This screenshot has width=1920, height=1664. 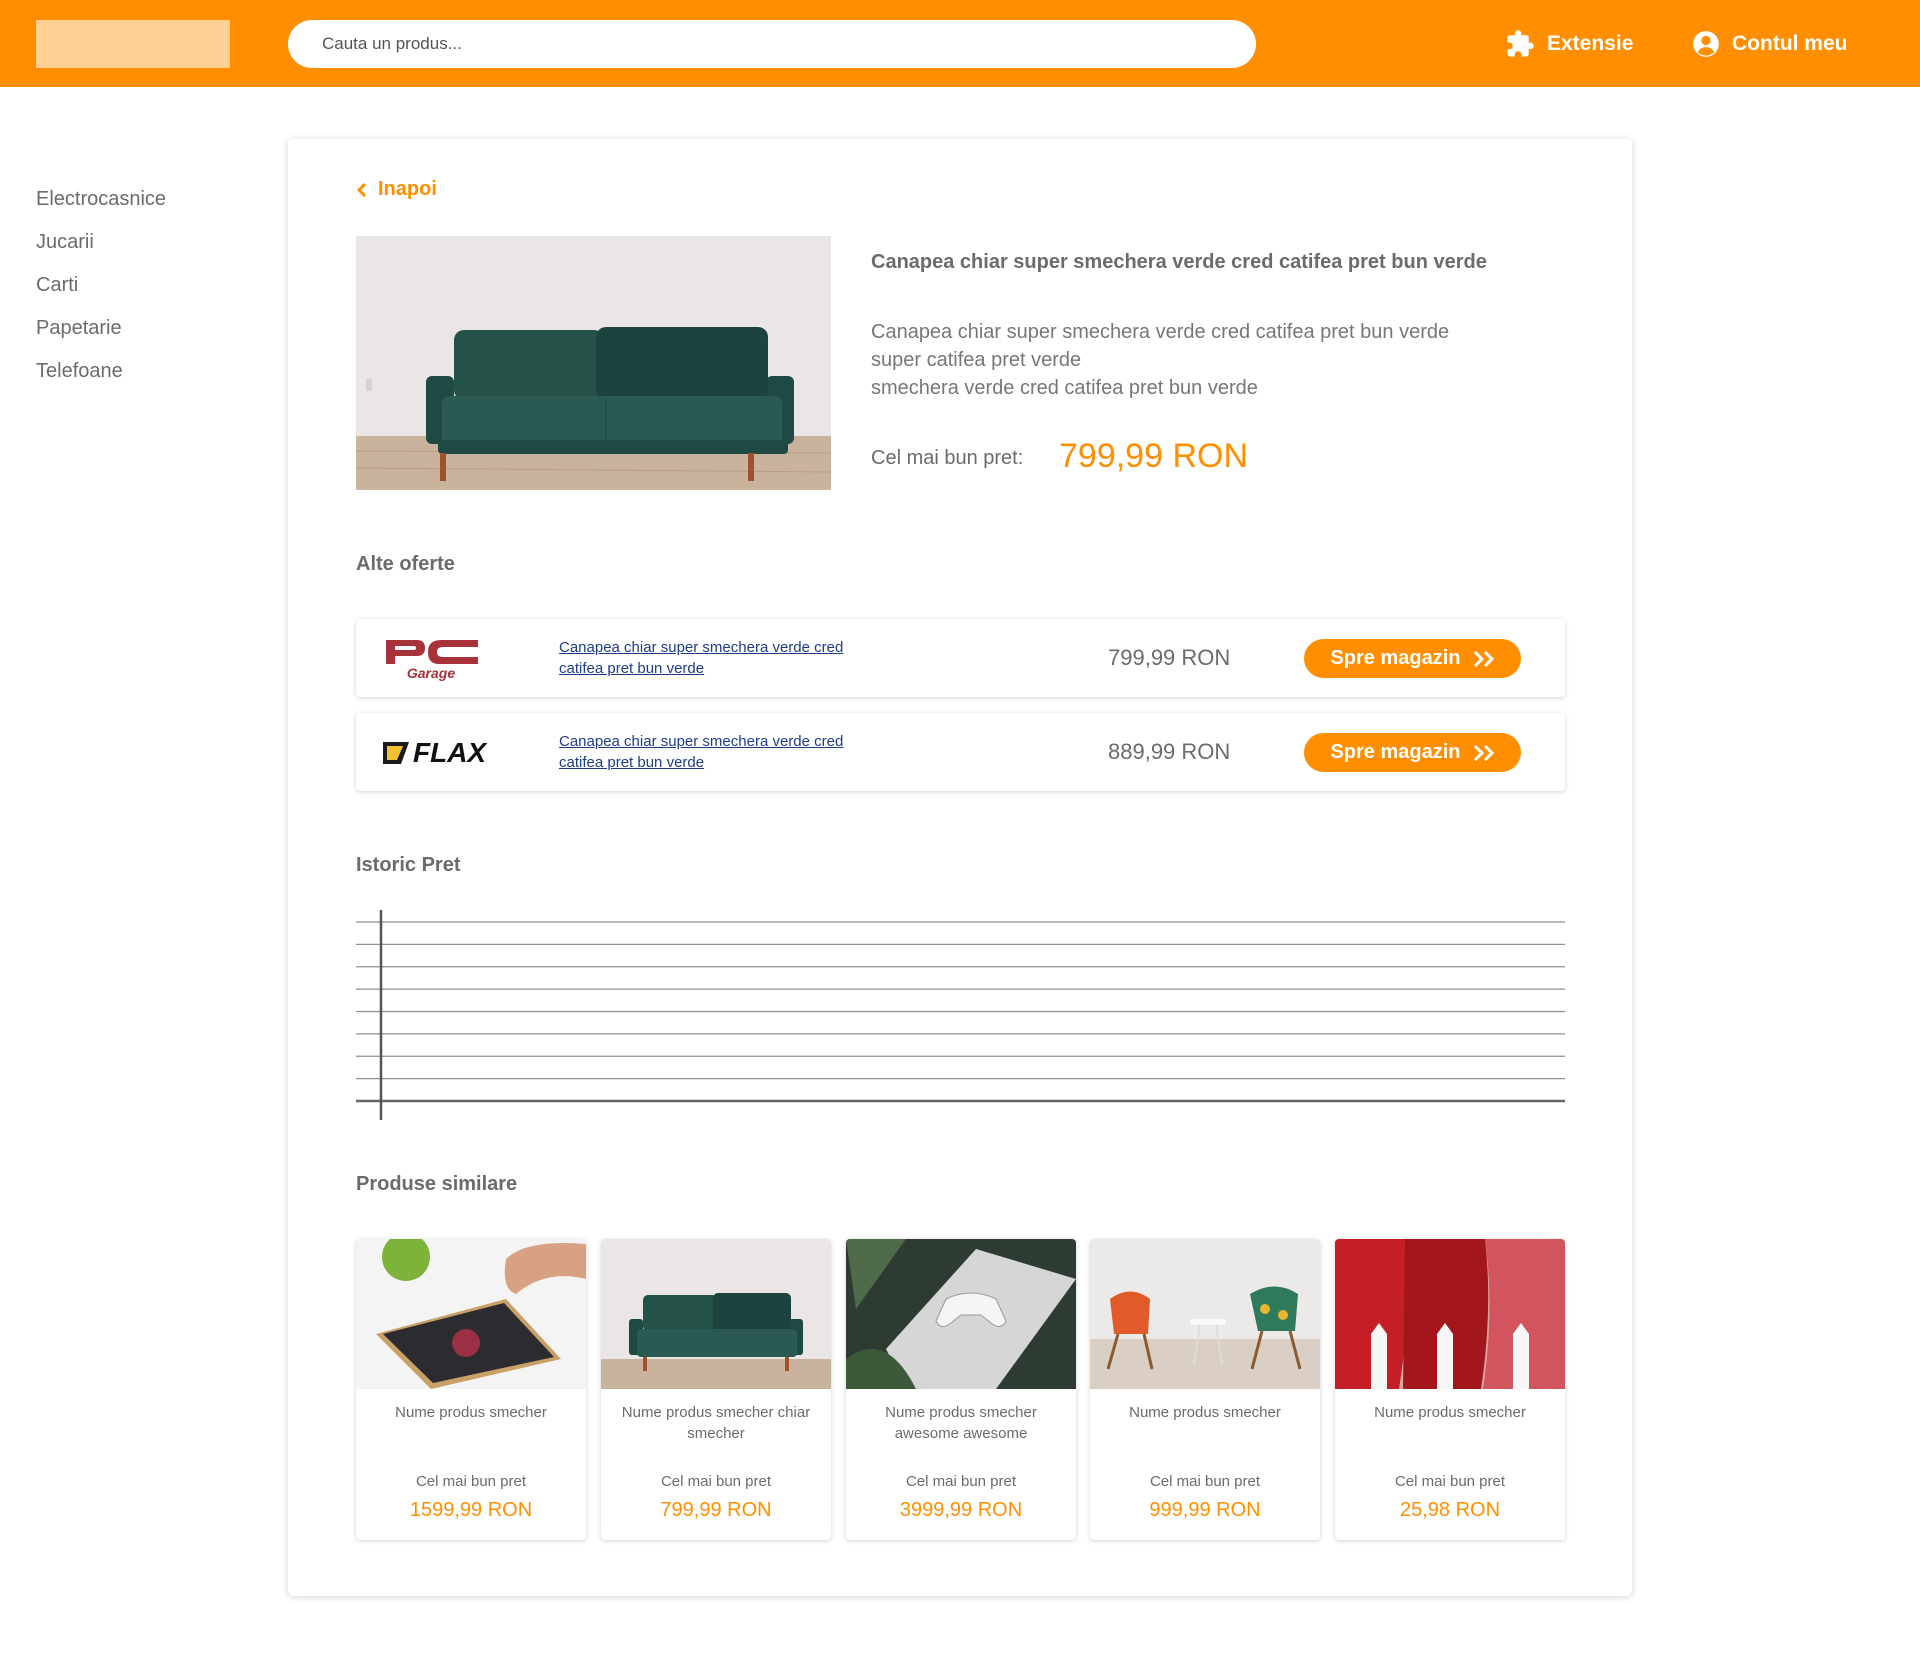 I want to click on sidebar-item-carti: Carti, so click(x=101, y=285).